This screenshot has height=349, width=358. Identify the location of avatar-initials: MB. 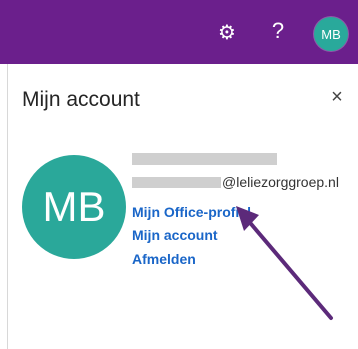
(331, 34).